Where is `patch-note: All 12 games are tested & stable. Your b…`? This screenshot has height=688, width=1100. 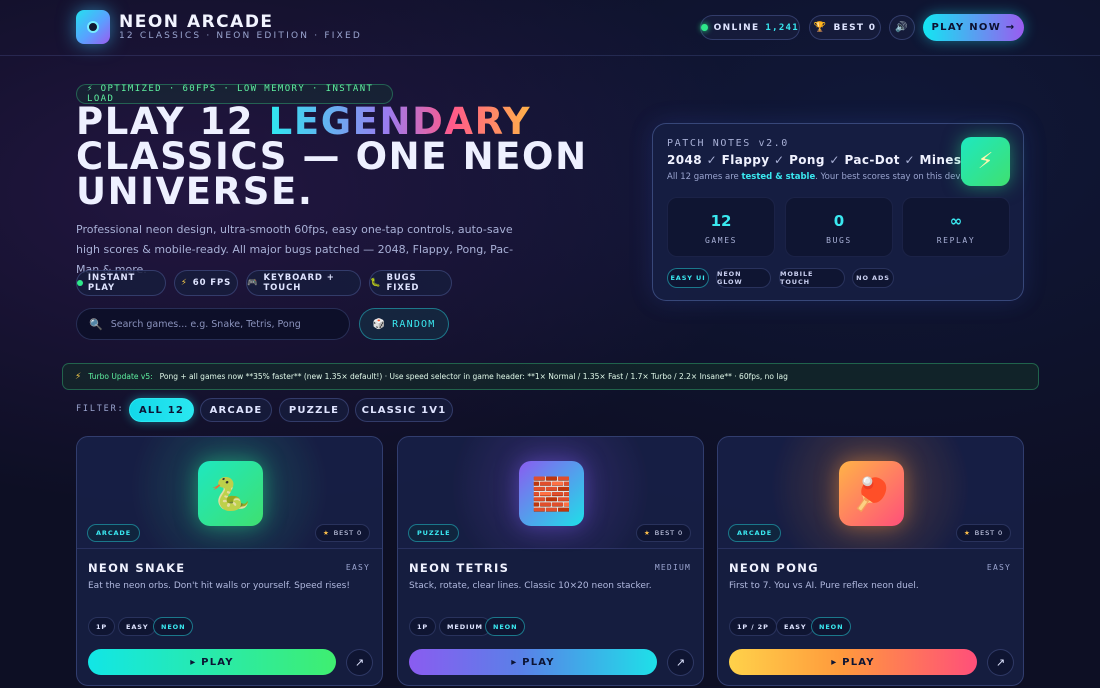
patch-note: All 12 games are tested & stable. Your b… is located at coordinates (821, 177).